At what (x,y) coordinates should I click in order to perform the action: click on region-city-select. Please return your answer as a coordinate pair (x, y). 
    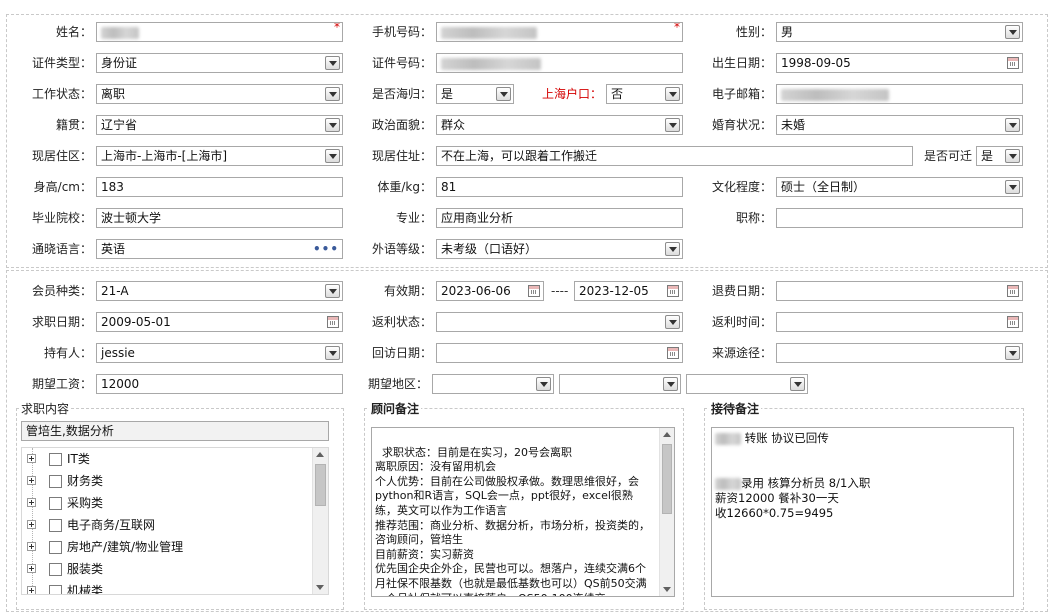
    Looking at the image, I should click on (620, 384).